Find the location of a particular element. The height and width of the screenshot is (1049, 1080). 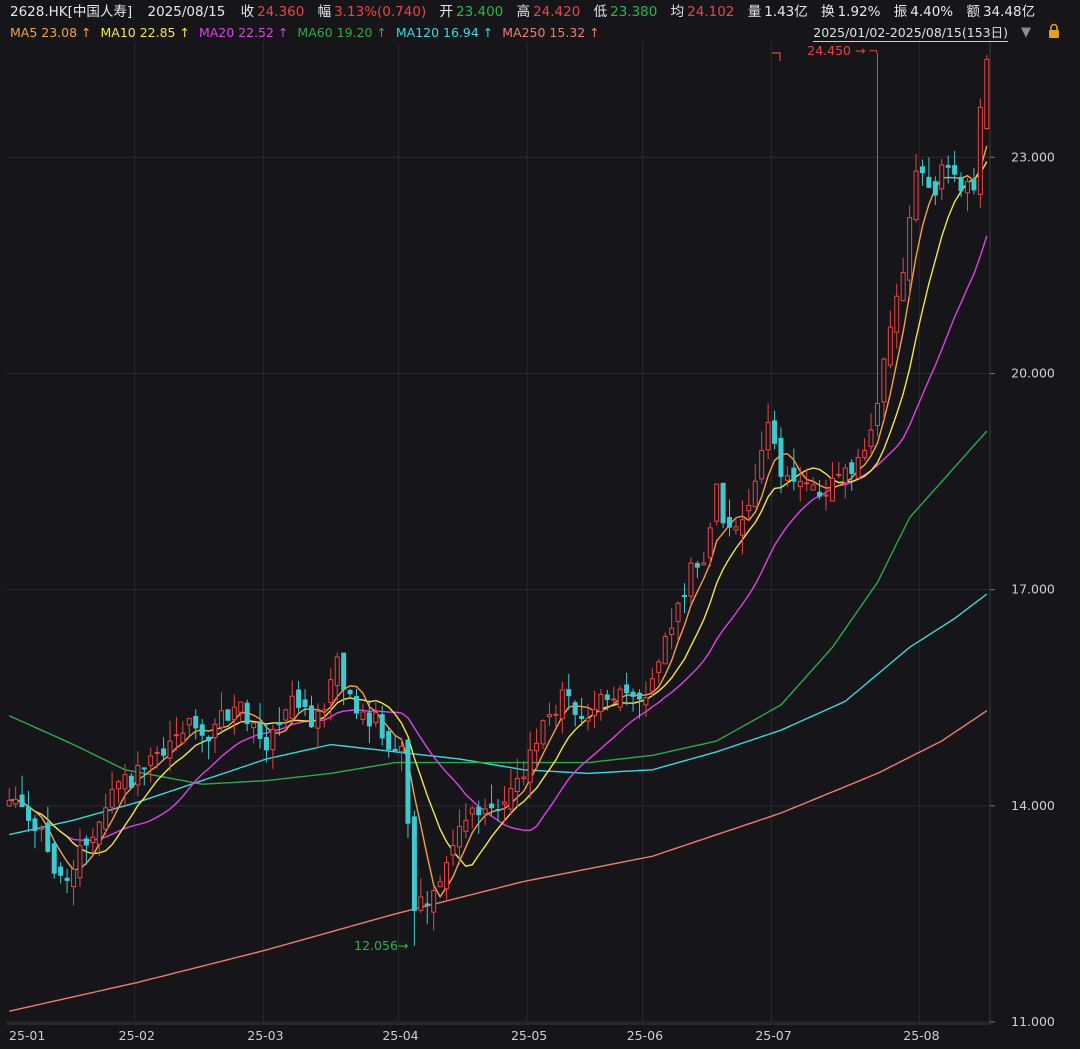

x-tick-label: 25-08 is located at coordinates (921, 1035).